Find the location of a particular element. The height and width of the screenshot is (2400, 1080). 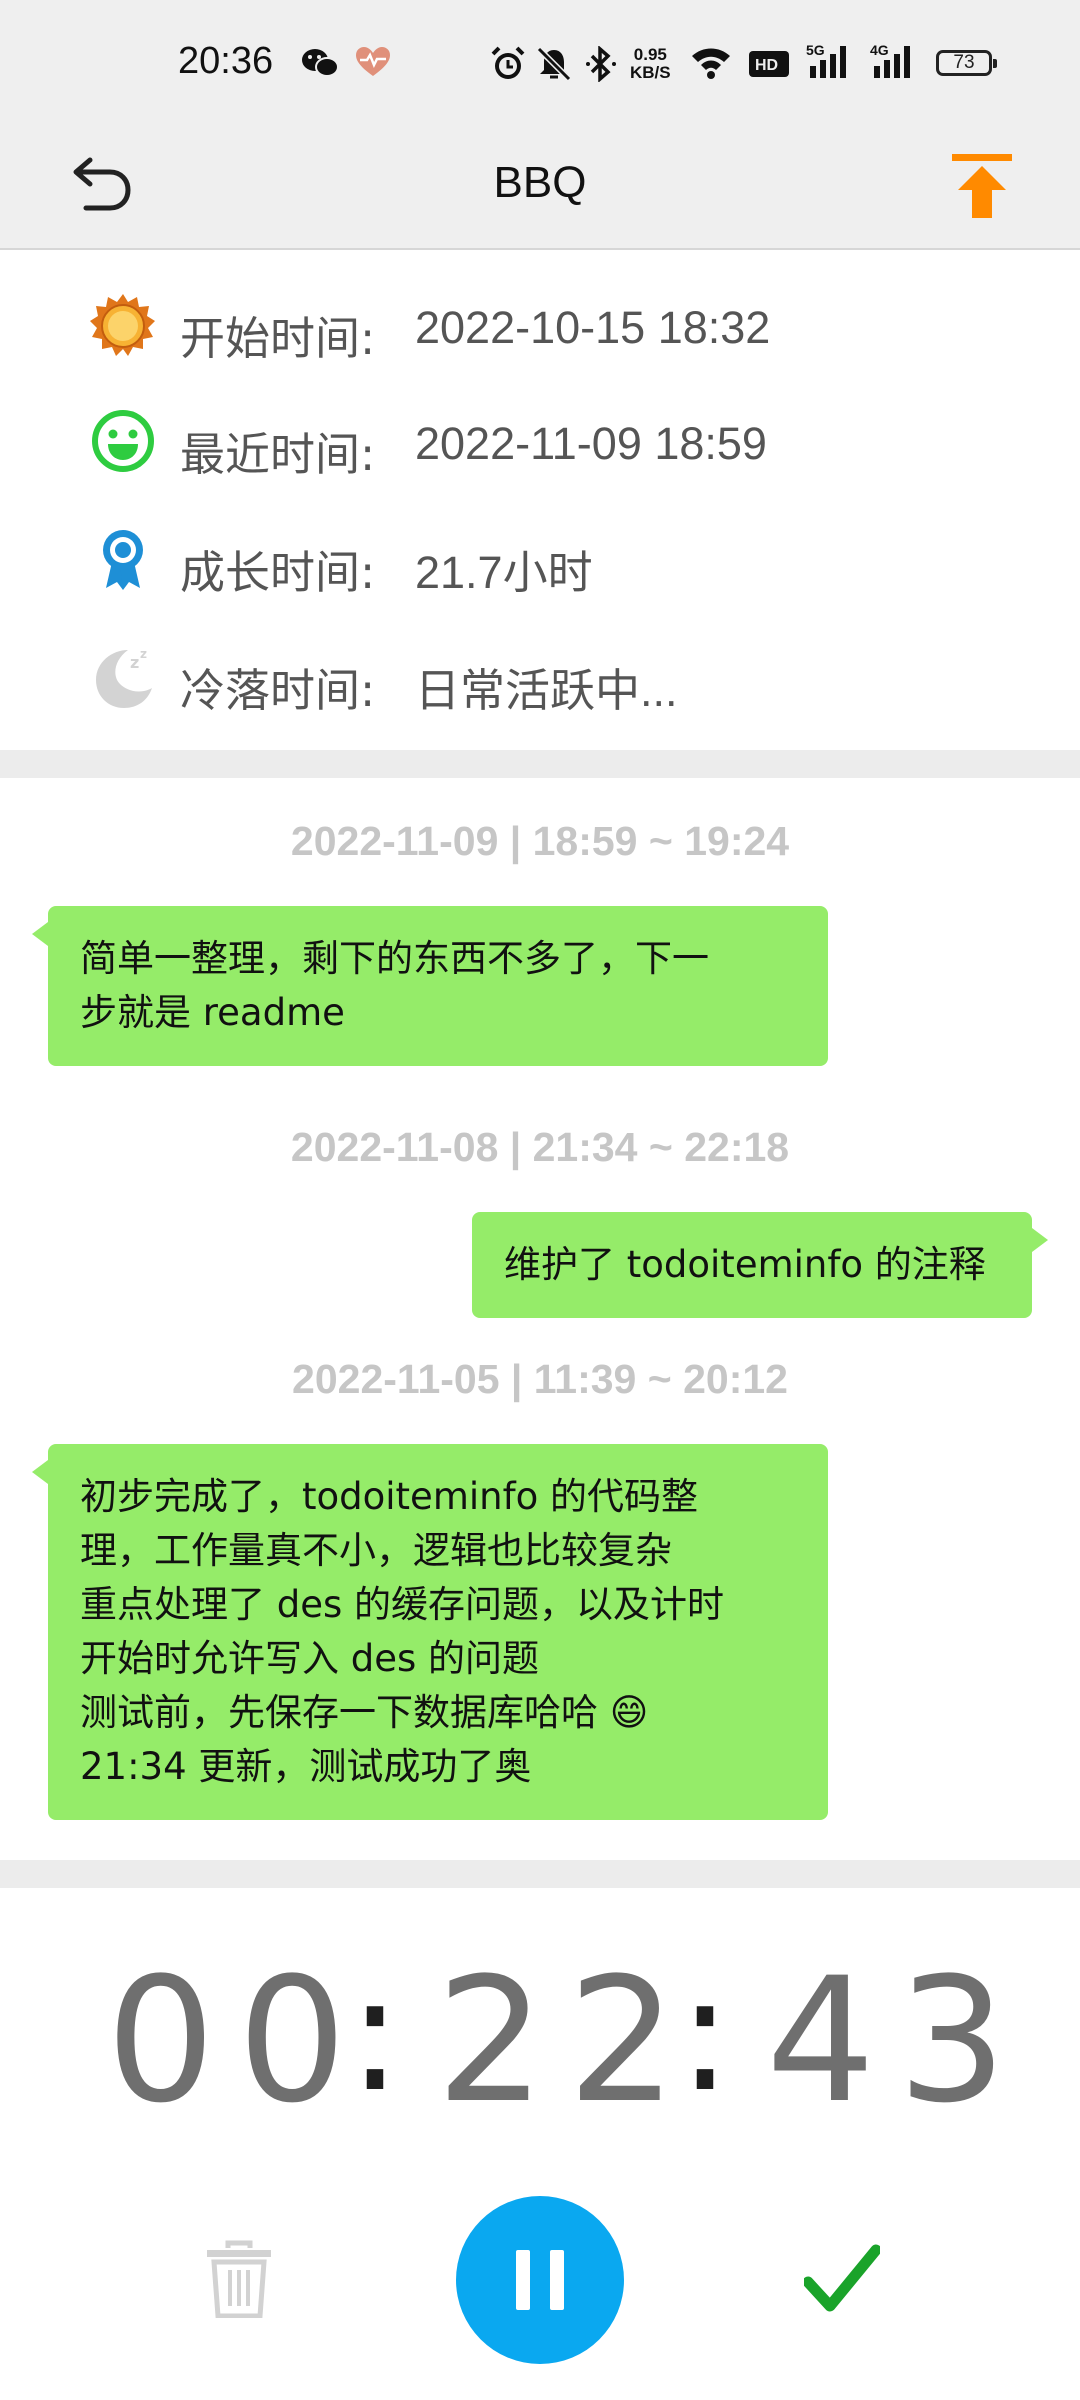

elapsed-timer: 00 : 22 : 43 is located at coordinates (540, 2040).